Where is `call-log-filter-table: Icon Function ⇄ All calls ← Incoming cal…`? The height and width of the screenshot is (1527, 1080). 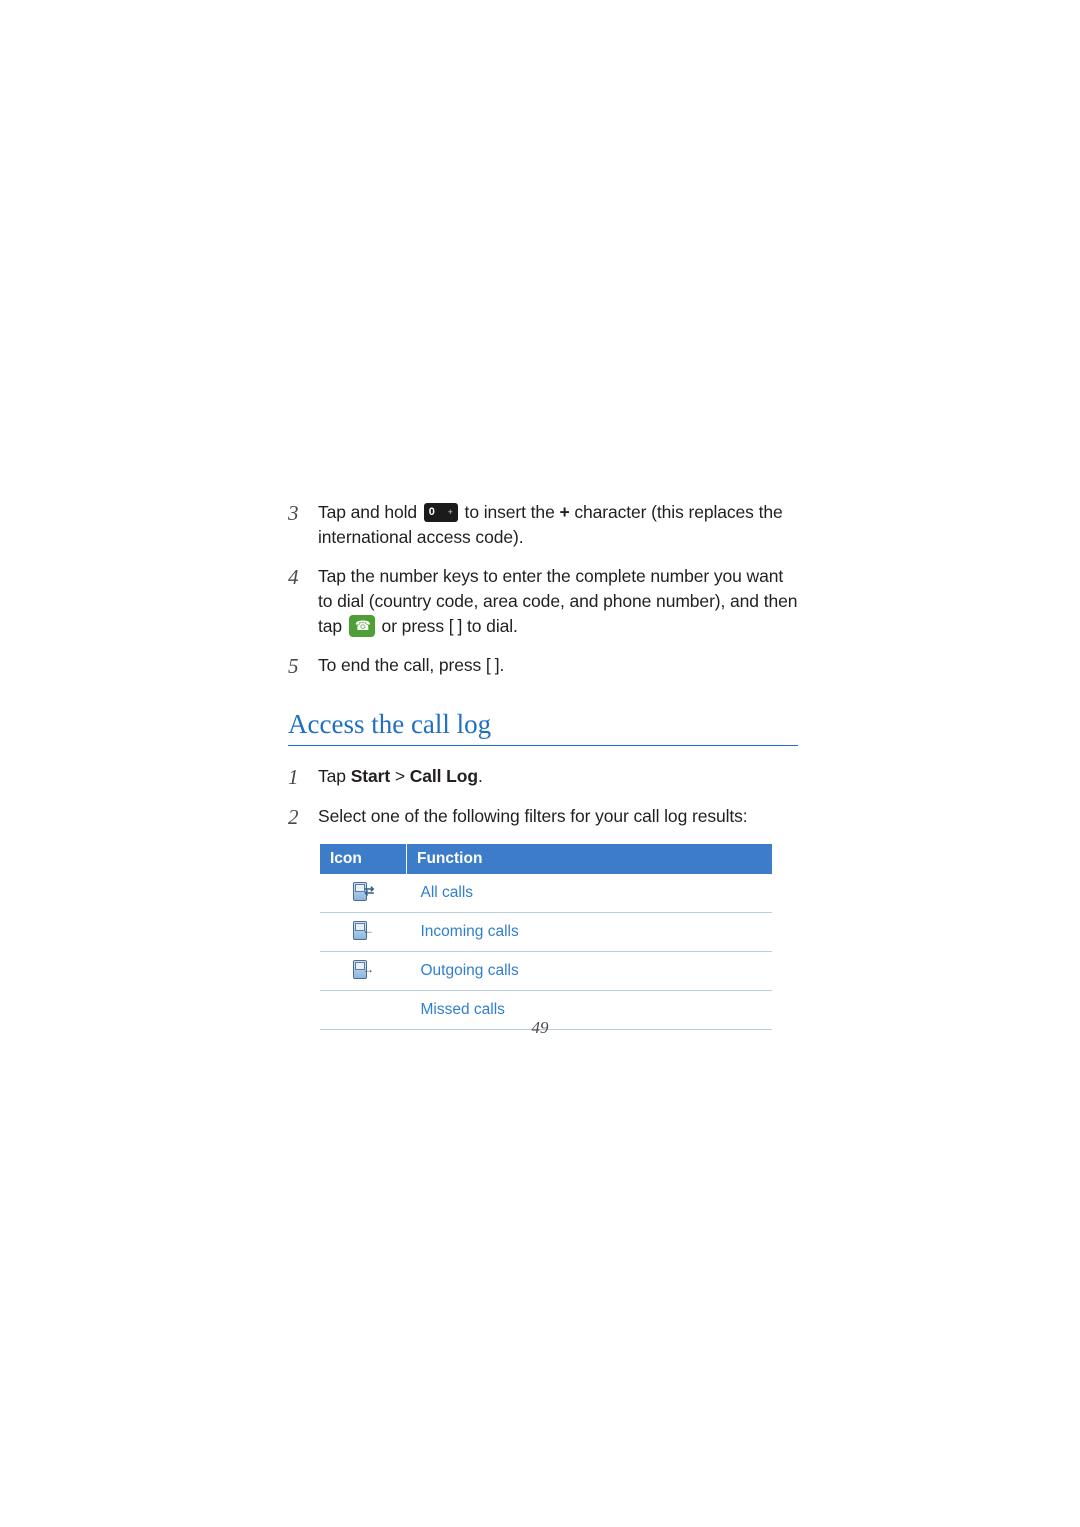
call-log-filter-table: Icon Function ⇄ All calls ← Incoming cal… is located at coordinates (546, 937).